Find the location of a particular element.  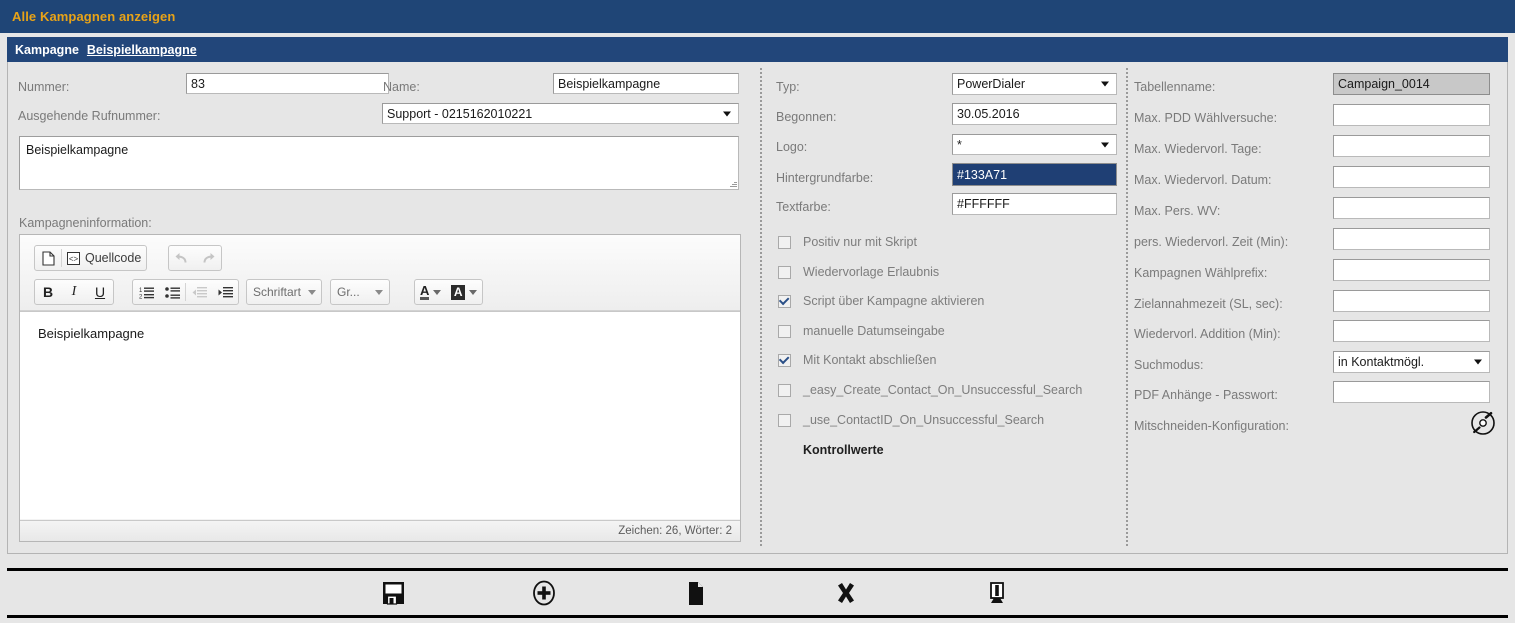

checkbox-row-mit-kontakt-abschliessen: Mit Kontakt abschließen is located at coordinates (857, 360).